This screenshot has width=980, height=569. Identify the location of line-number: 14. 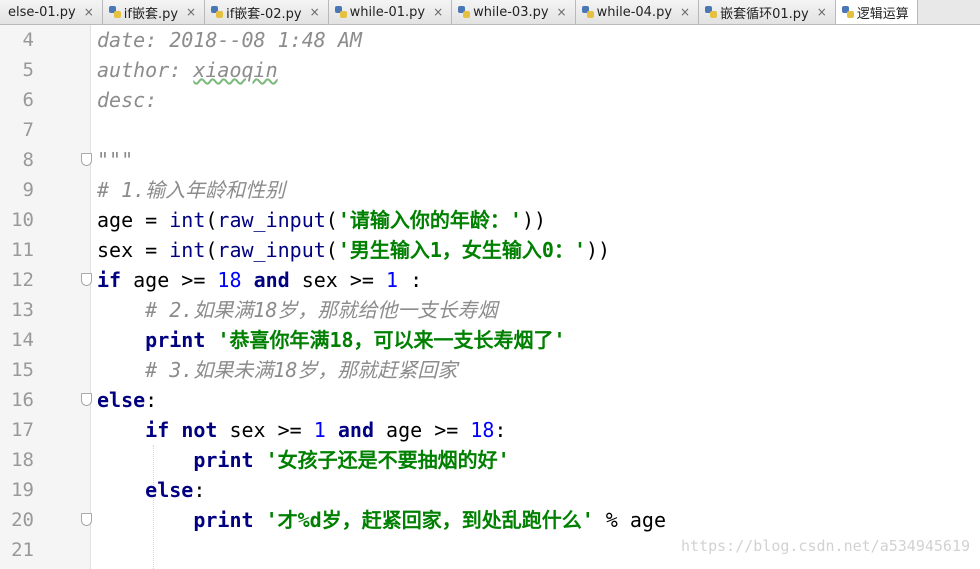
(22, 340).